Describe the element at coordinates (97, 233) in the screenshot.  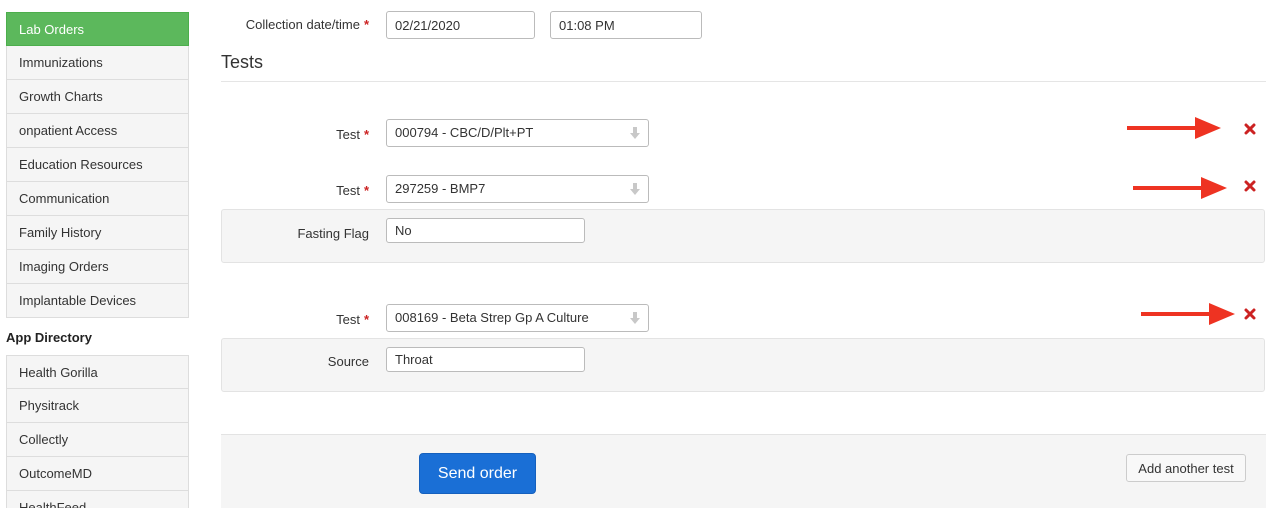
I see `sidebar-item-family-history: Family History` at that location.